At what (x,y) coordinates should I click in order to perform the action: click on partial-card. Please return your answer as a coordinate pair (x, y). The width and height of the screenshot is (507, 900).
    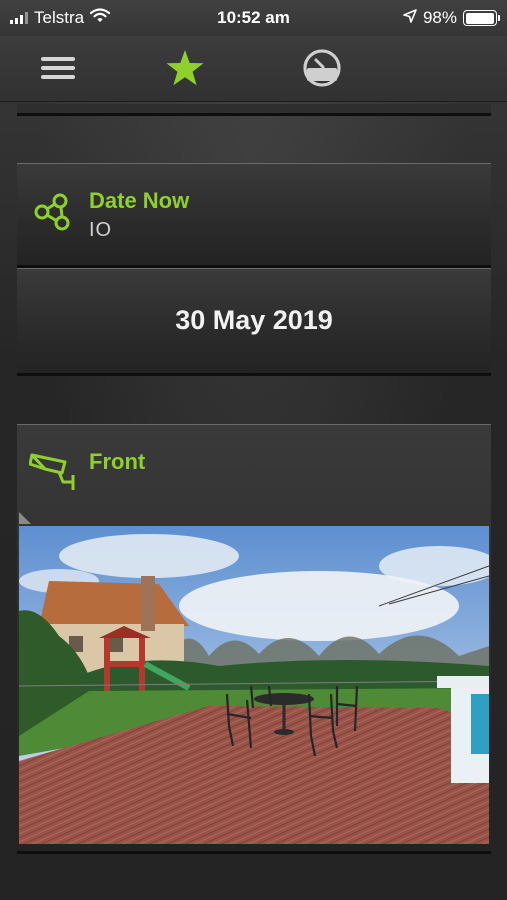
    Looking at the image, I should click on (254, 110).